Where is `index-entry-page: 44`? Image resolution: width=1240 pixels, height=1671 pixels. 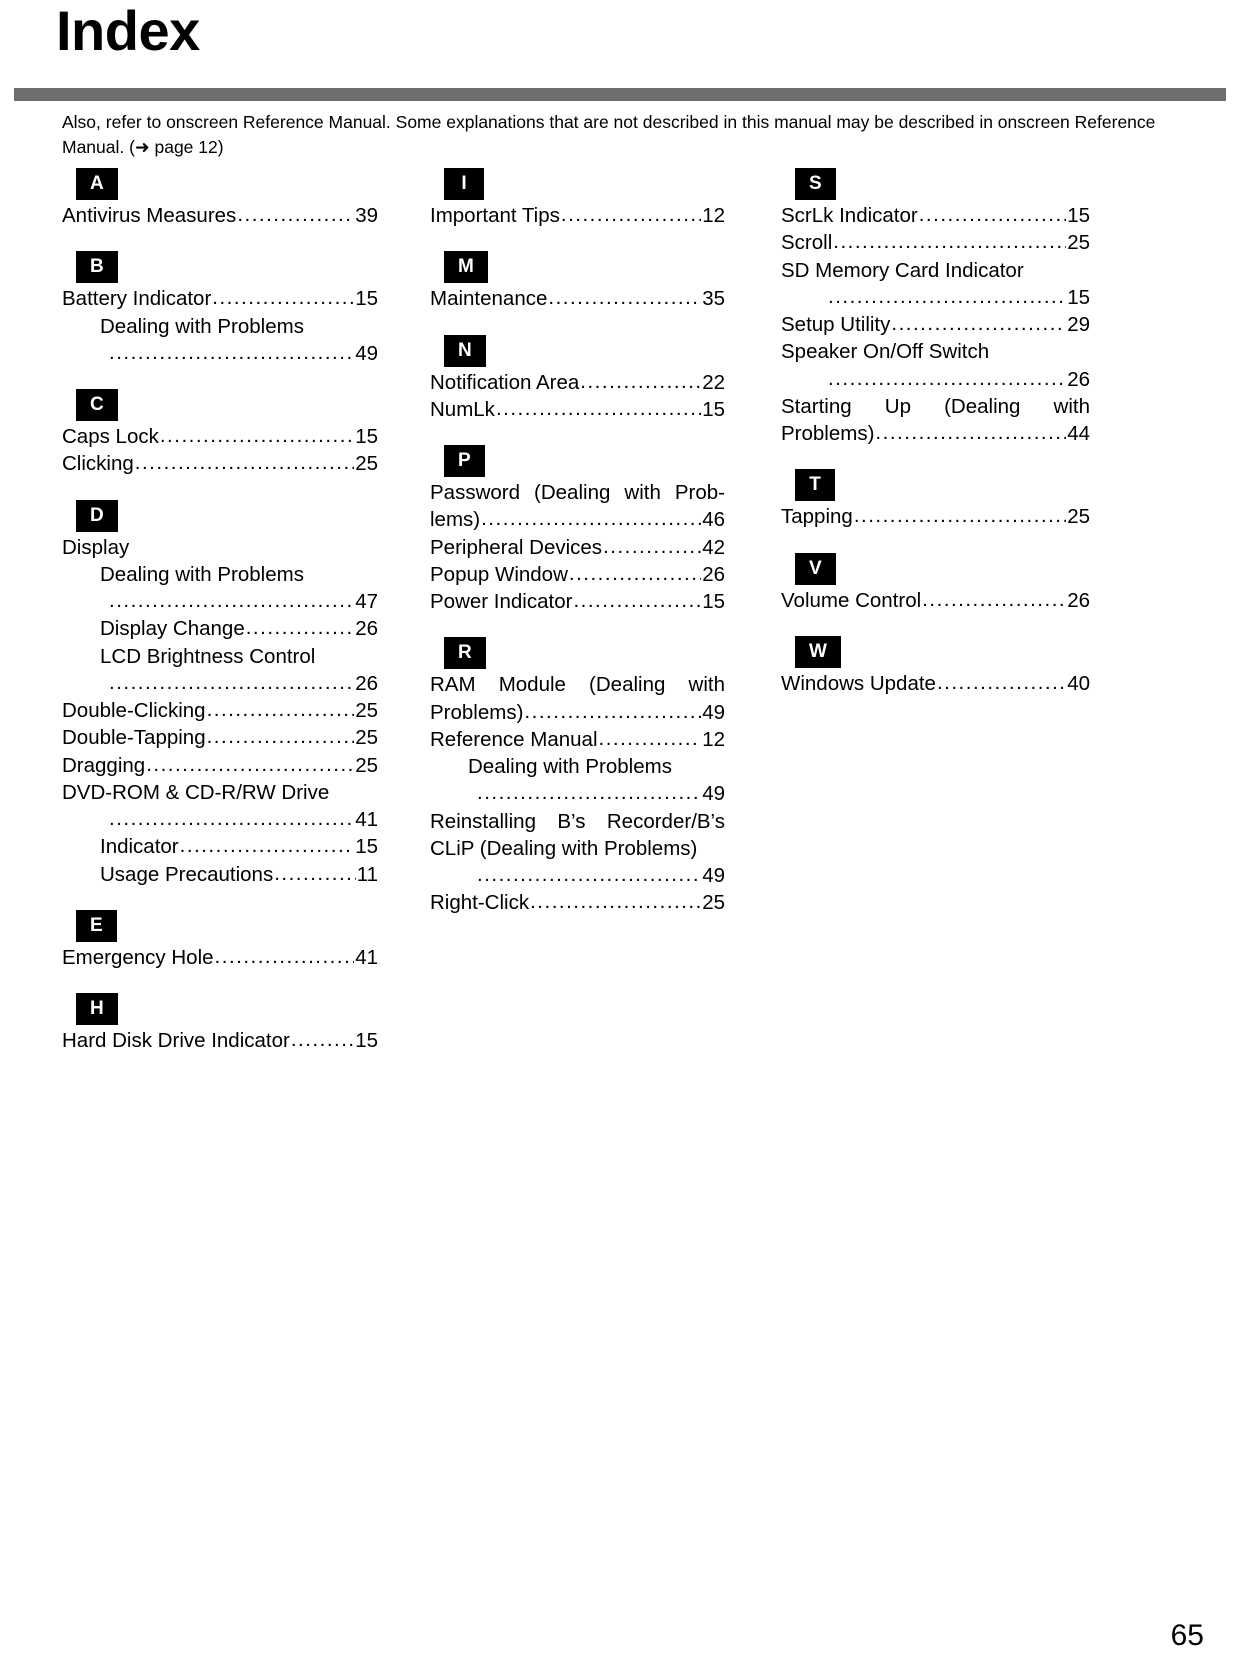
index-entry-page: 44 is located at coordinates (1078, 433).